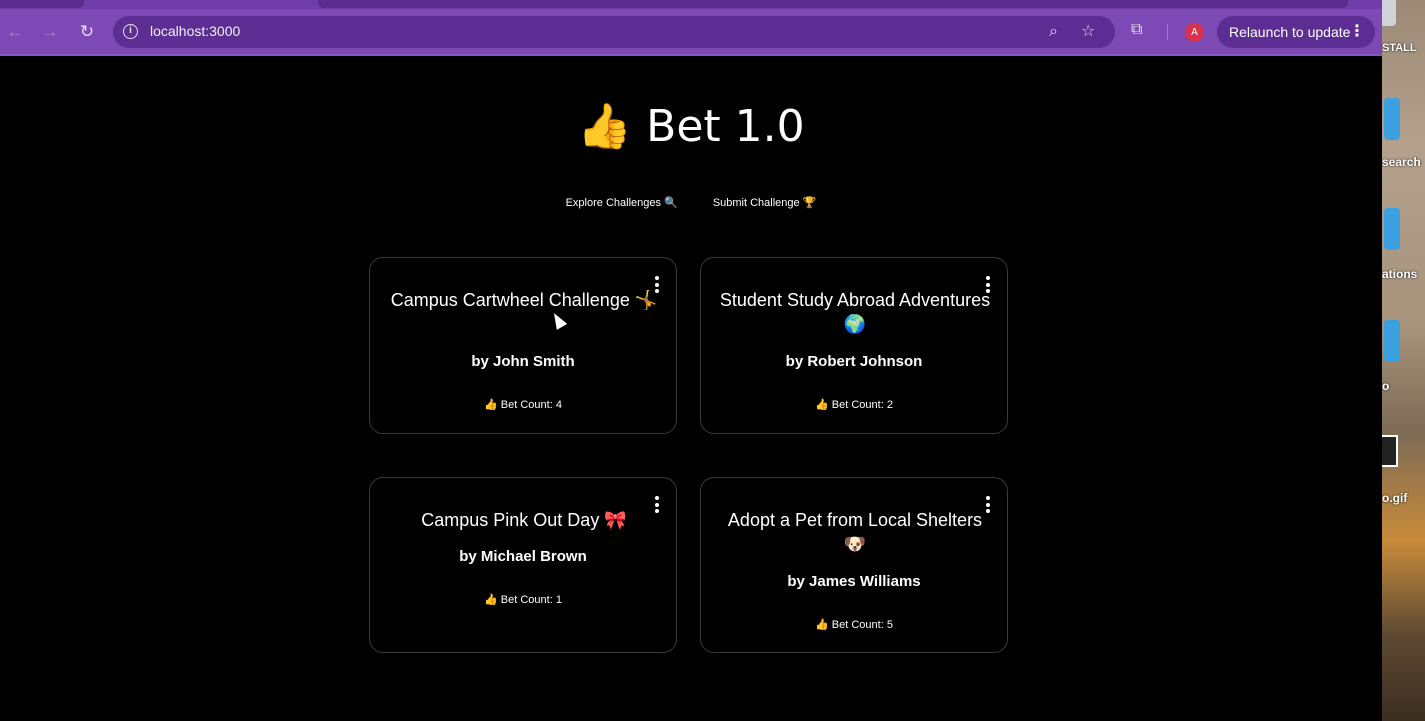 This screenshot has height=721, width=1425. What do you see at coordinates (15, 32) in the screenshot?
I see `back-icon: ←` at bounding box center [15, 32].